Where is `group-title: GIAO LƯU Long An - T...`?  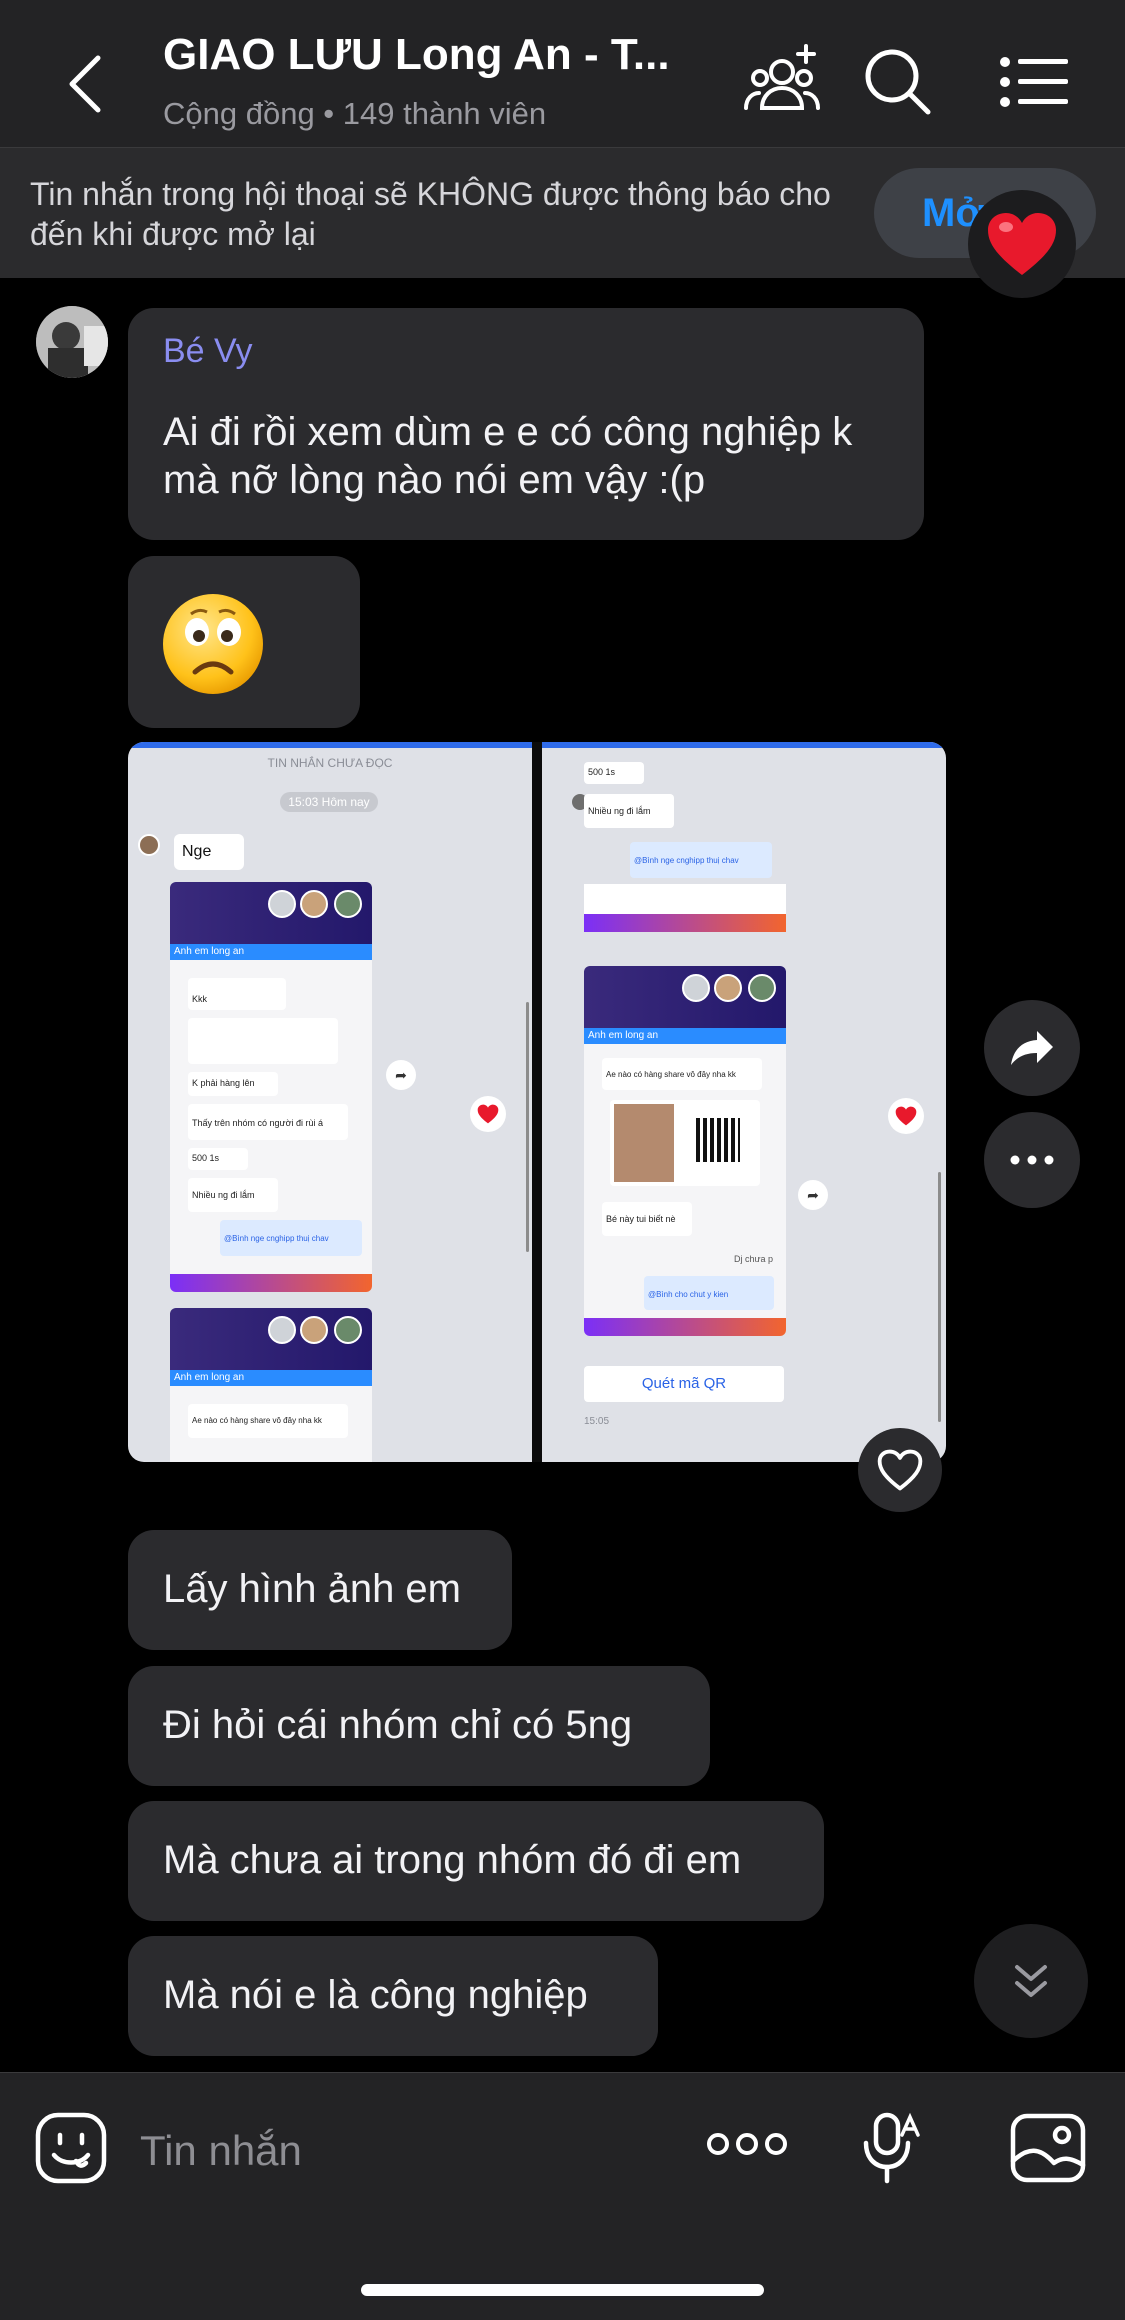
group-title: GIAO LƯU Long An - T... is located at coordinates (416, 55).